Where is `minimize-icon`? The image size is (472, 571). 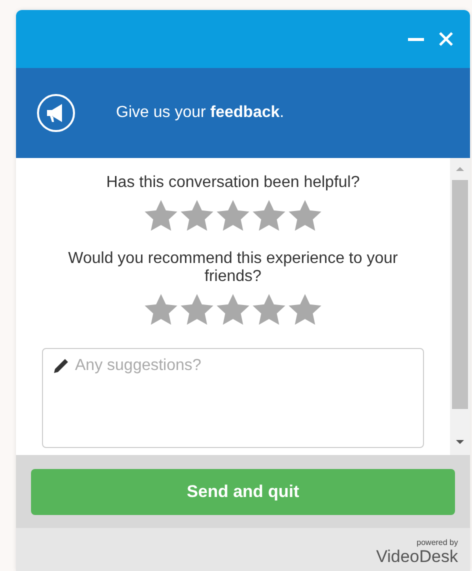
minimize-icon is located at coordinates (416, 39).